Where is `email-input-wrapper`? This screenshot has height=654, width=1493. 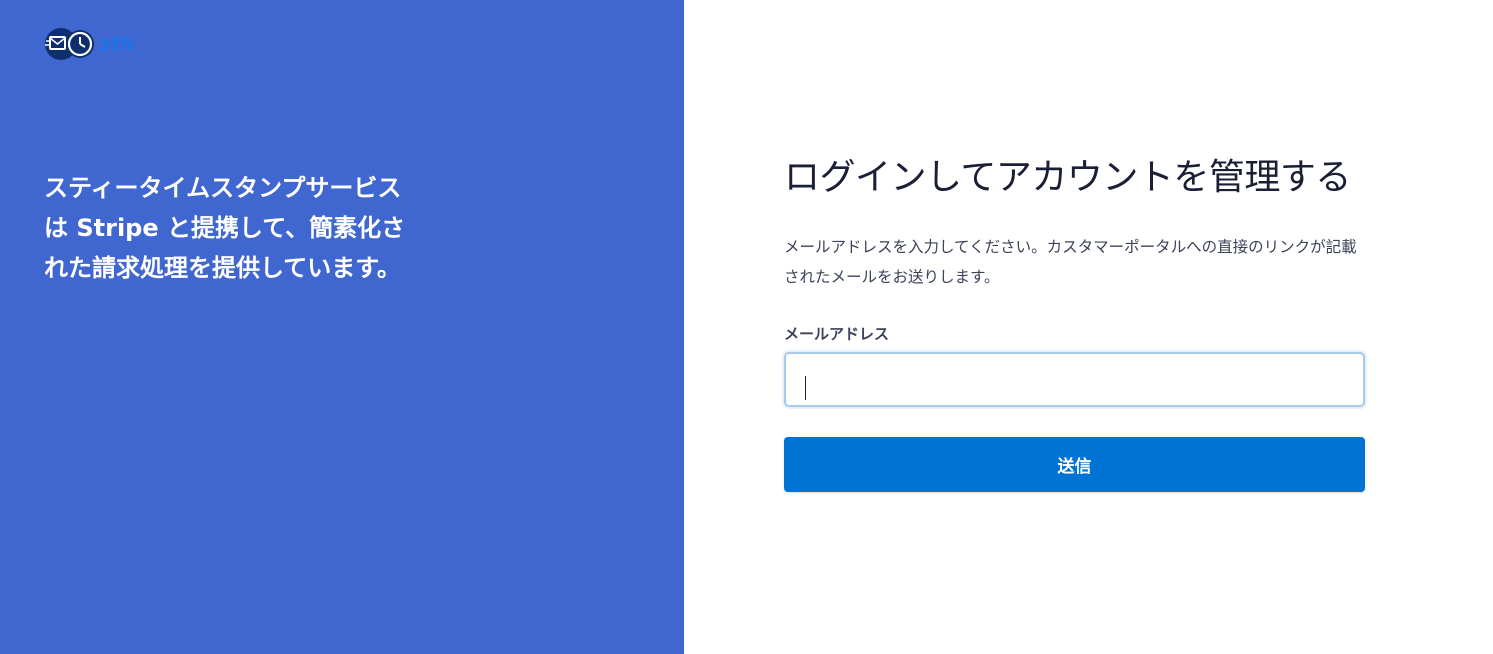 email-input-wrapper is located at coordinates (1074, 379).